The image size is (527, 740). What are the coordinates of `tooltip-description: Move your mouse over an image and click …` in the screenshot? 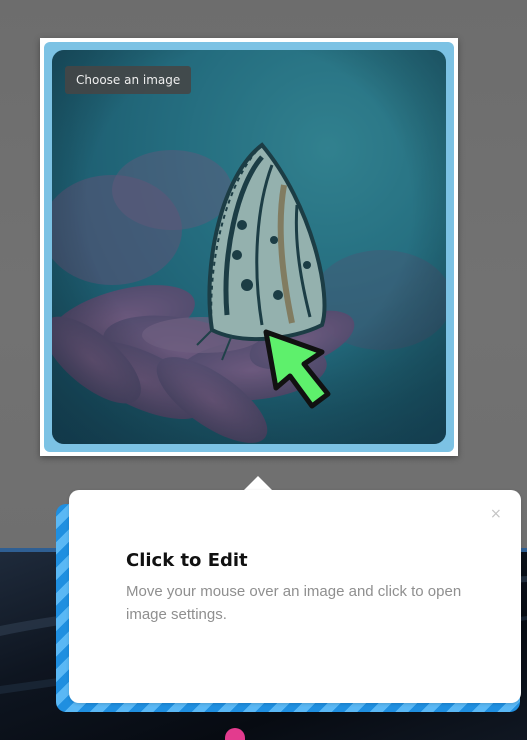 It's located at (294, 603).